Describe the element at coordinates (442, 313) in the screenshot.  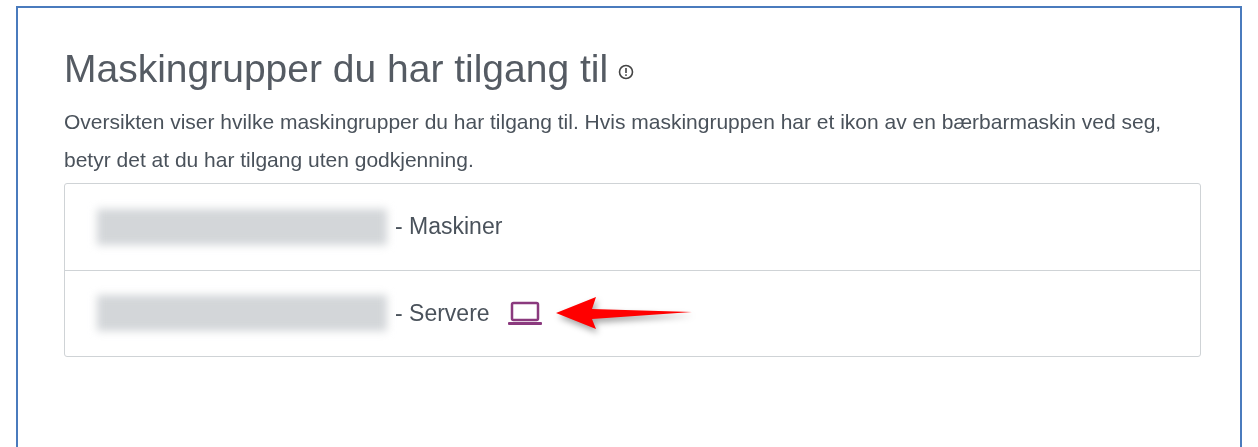
I see `group-label: - Servere` at that location.